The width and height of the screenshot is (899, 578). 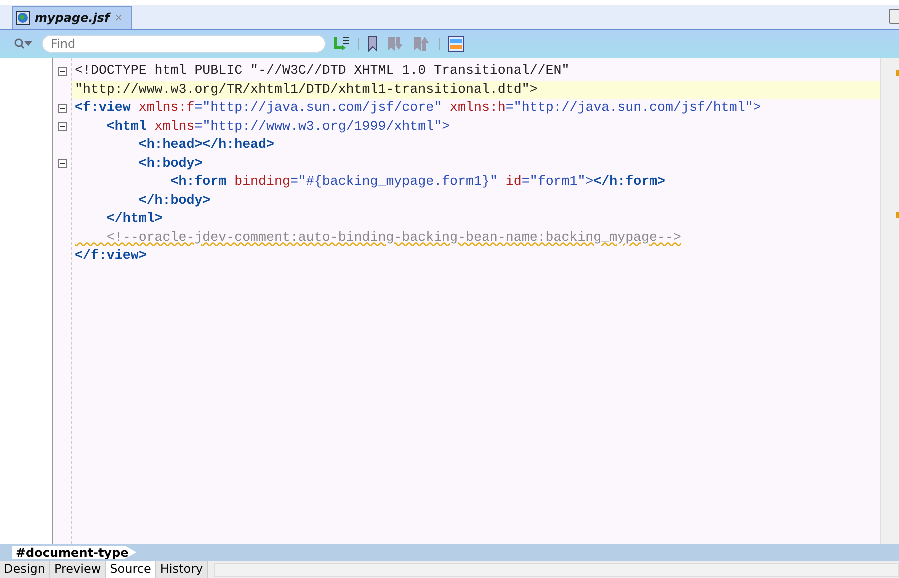 I want to click on search-icon, so click(x=23, y=44).